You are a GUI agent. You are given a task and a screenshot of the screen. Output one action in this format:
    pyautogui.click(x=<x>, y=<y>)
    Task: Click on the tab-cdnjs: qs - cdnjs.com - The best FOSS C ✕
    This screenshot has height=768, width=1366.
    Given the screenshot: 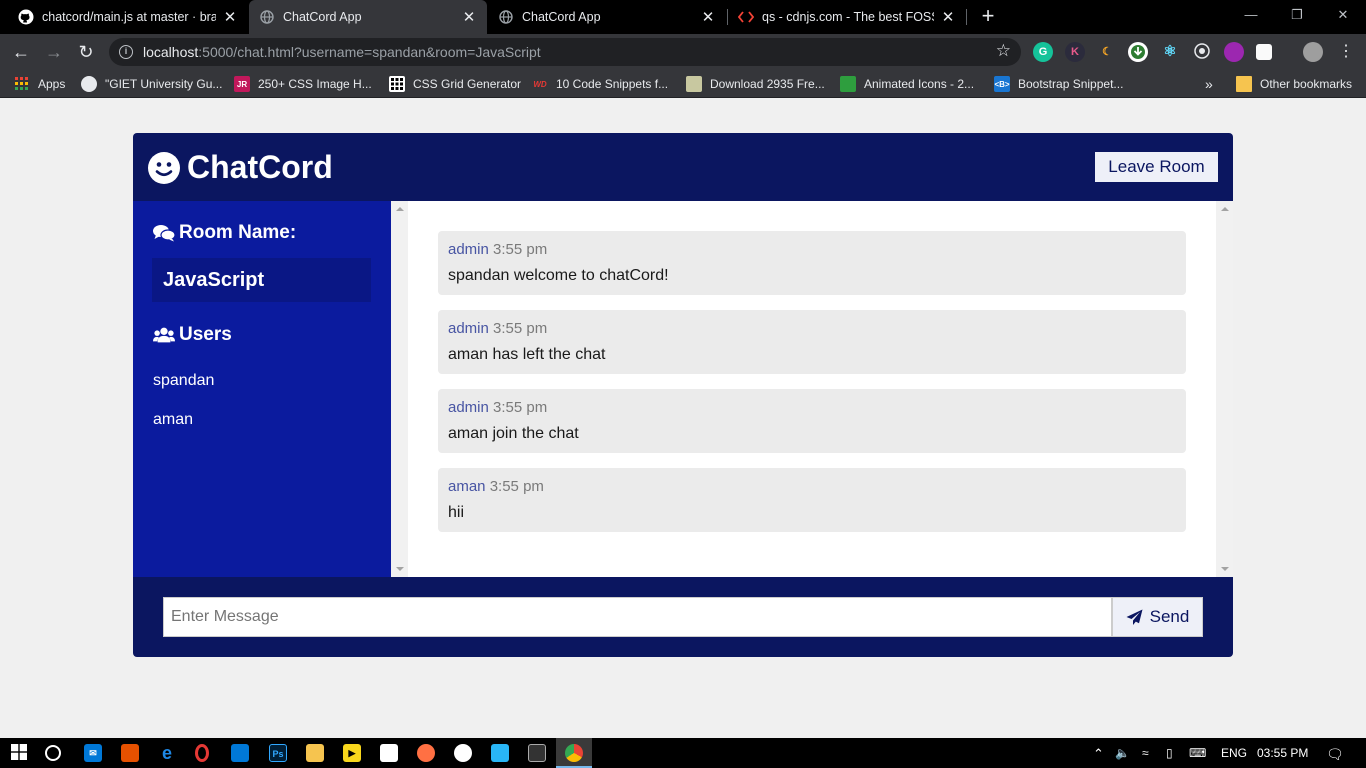 What is the action you would take?
    pyautogui.click(x=847, y=17)
    